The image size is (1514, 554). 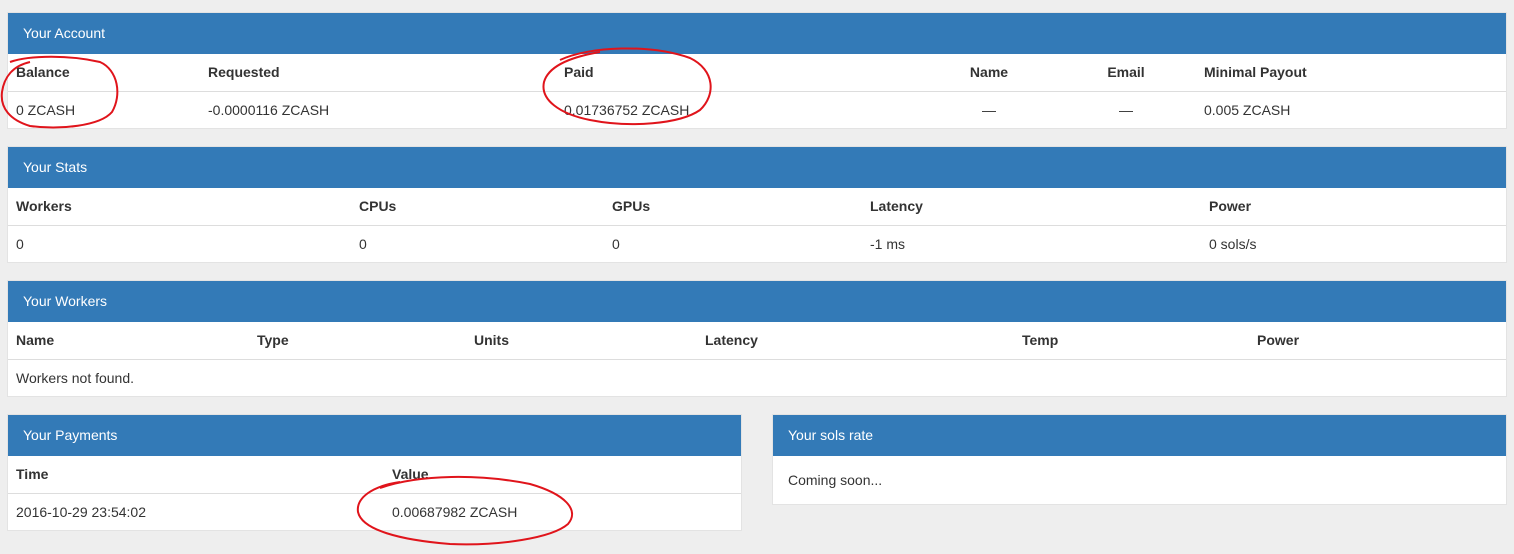 I want to click on payment-time: 2016-10-29 23:54:02, so click(x=81, y=511).